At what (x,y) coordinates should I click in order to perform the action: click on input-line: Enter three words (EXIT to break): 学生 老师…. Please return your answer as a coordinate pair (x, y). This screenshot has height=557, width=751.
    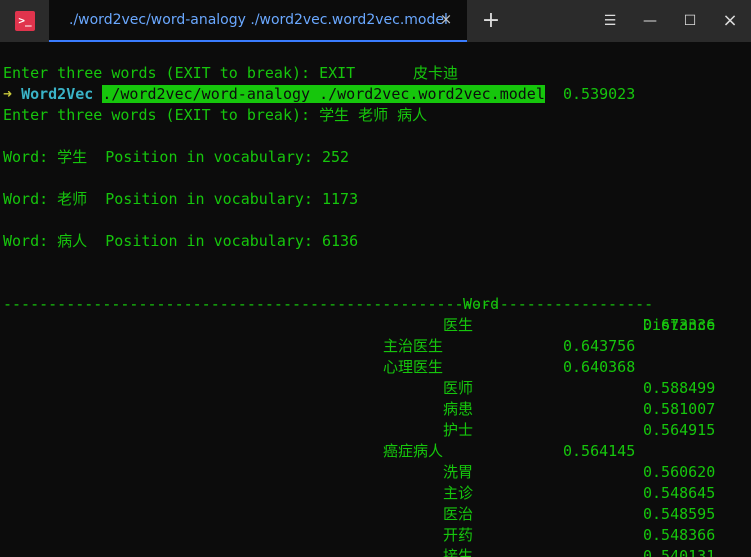
    Looking at the image, I should click on (215, 115).